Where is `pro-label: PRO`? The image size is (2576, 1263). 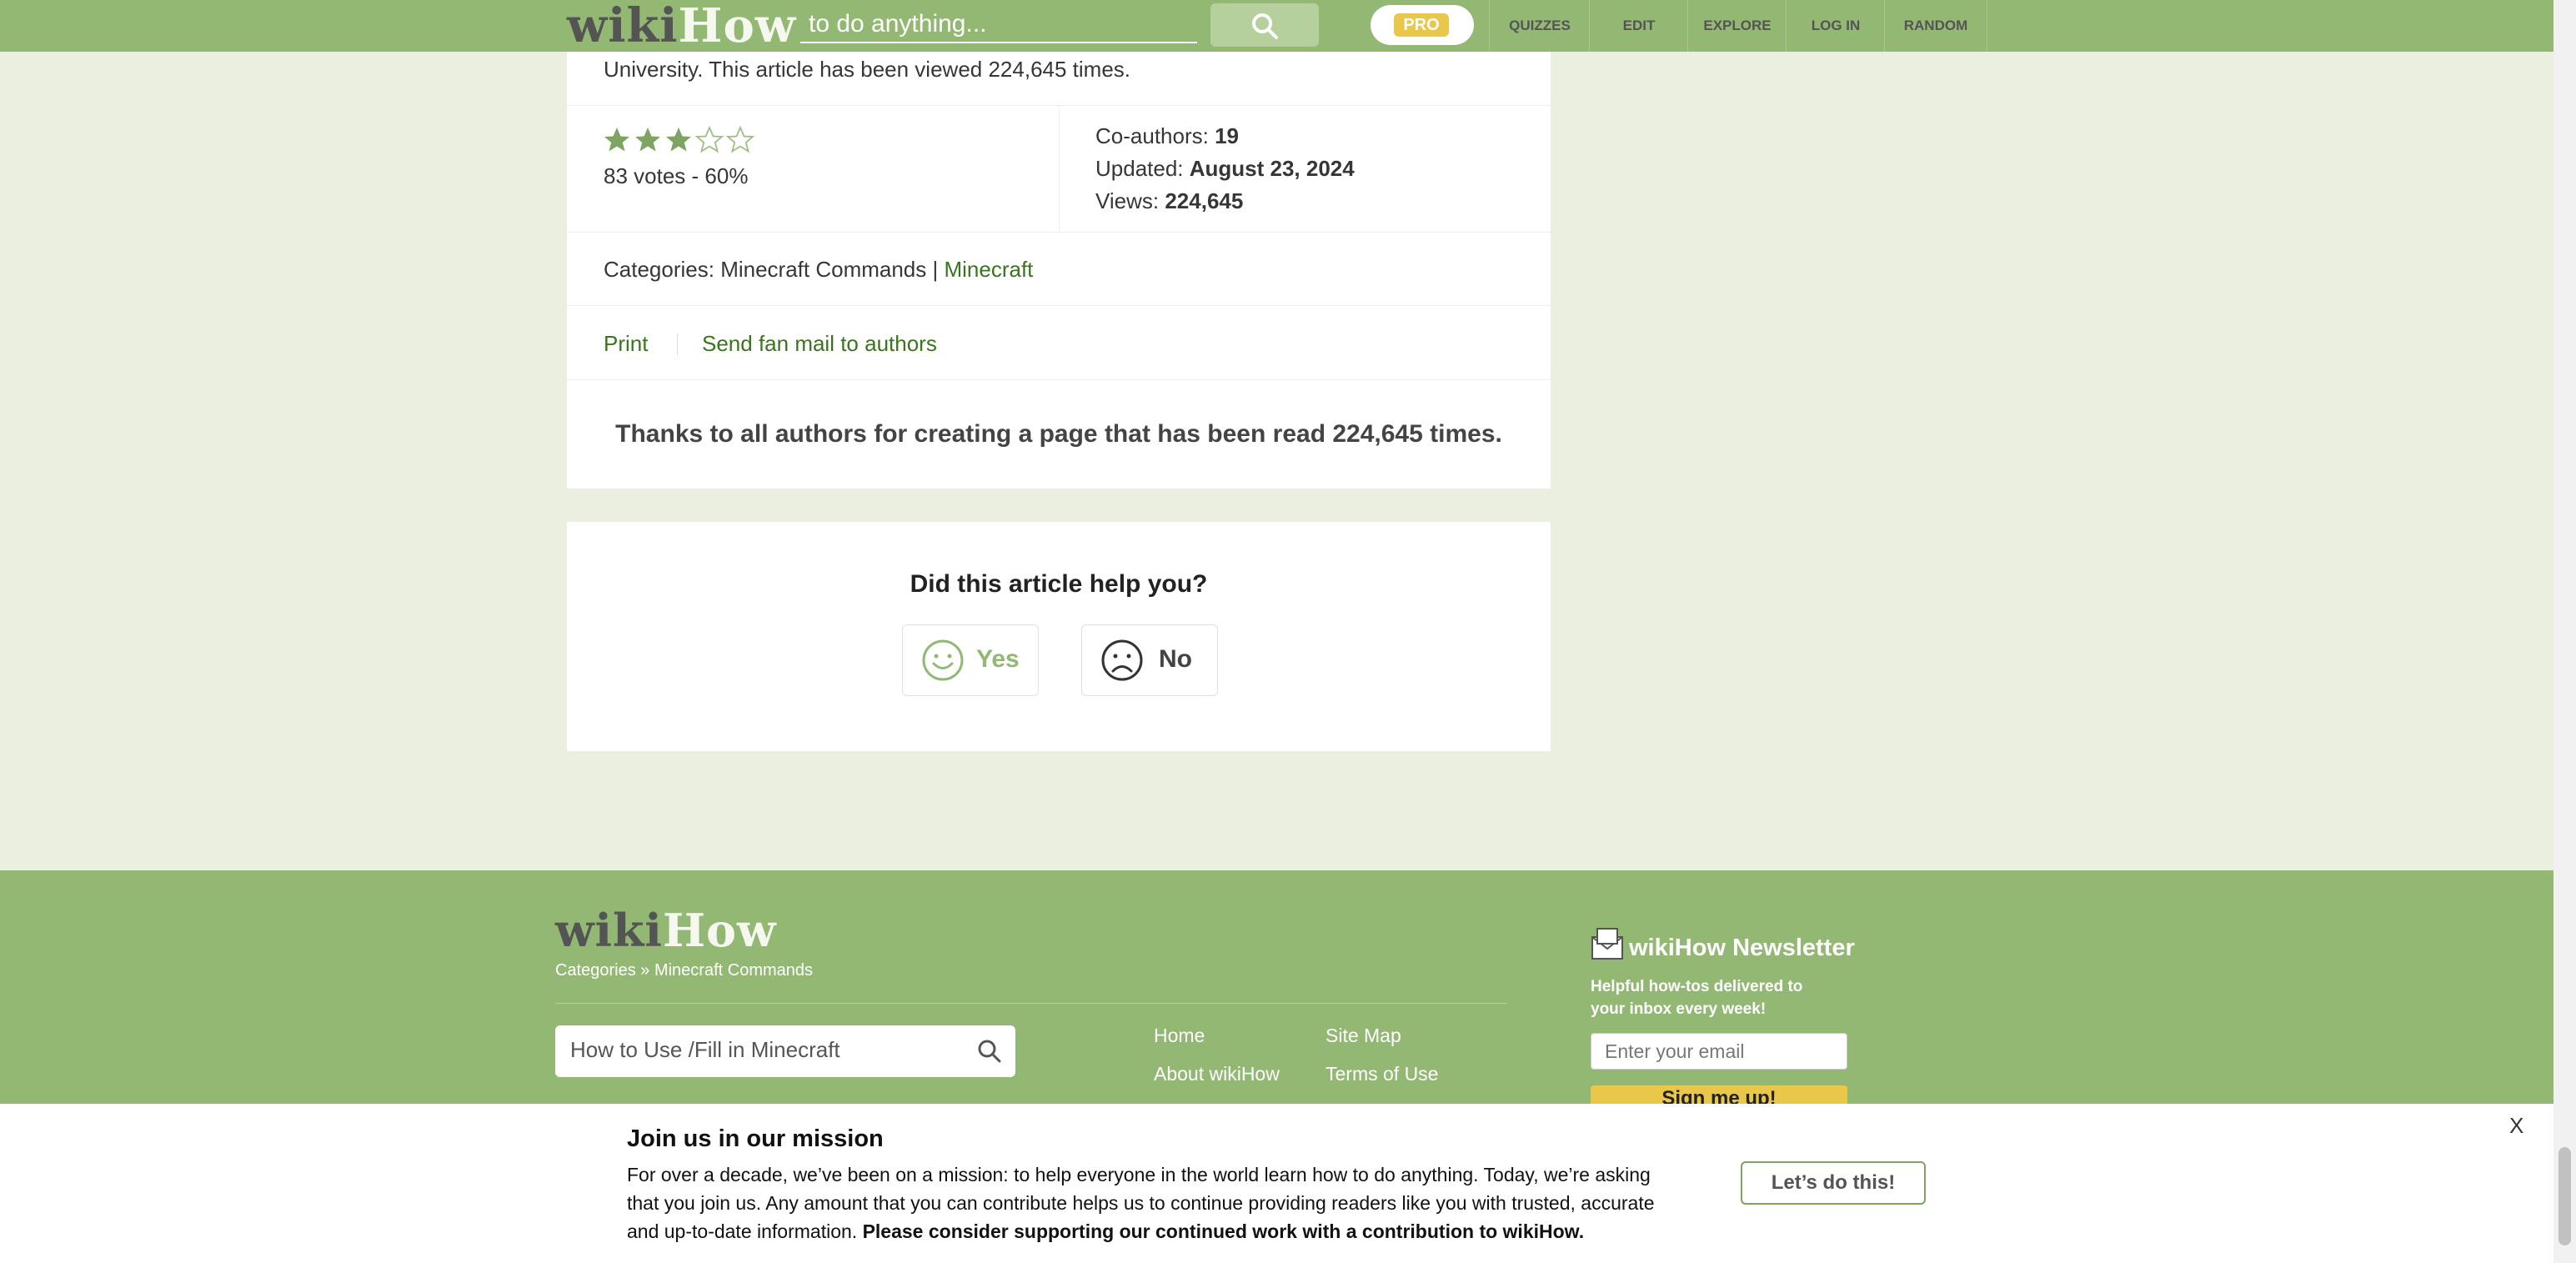
pro-label: PRO is located at coordinates (1421, 25).